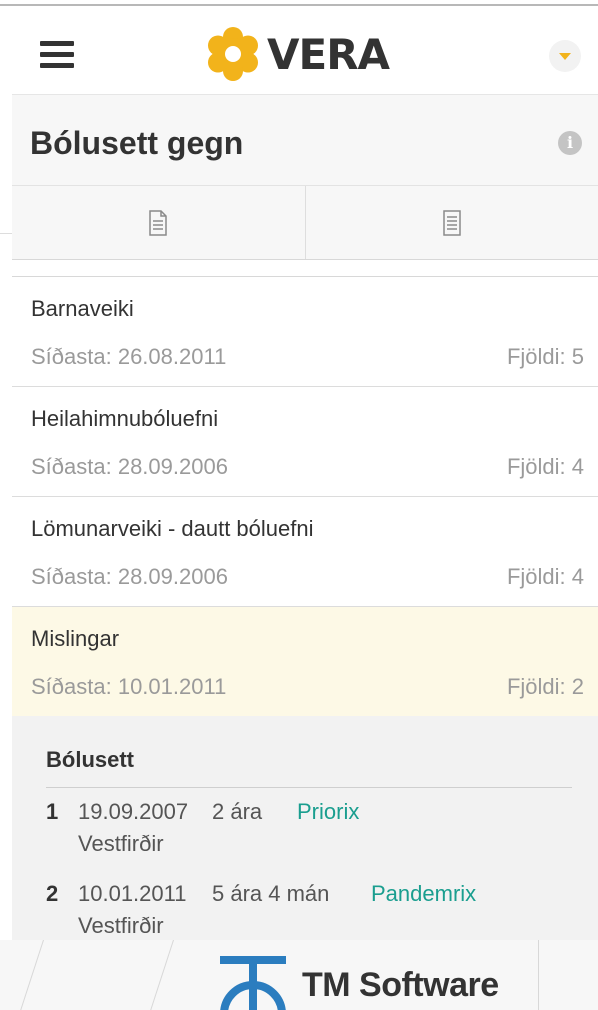 This screenshot has width=598, height=1010. I want to click on tab-document, so click(158, 222).